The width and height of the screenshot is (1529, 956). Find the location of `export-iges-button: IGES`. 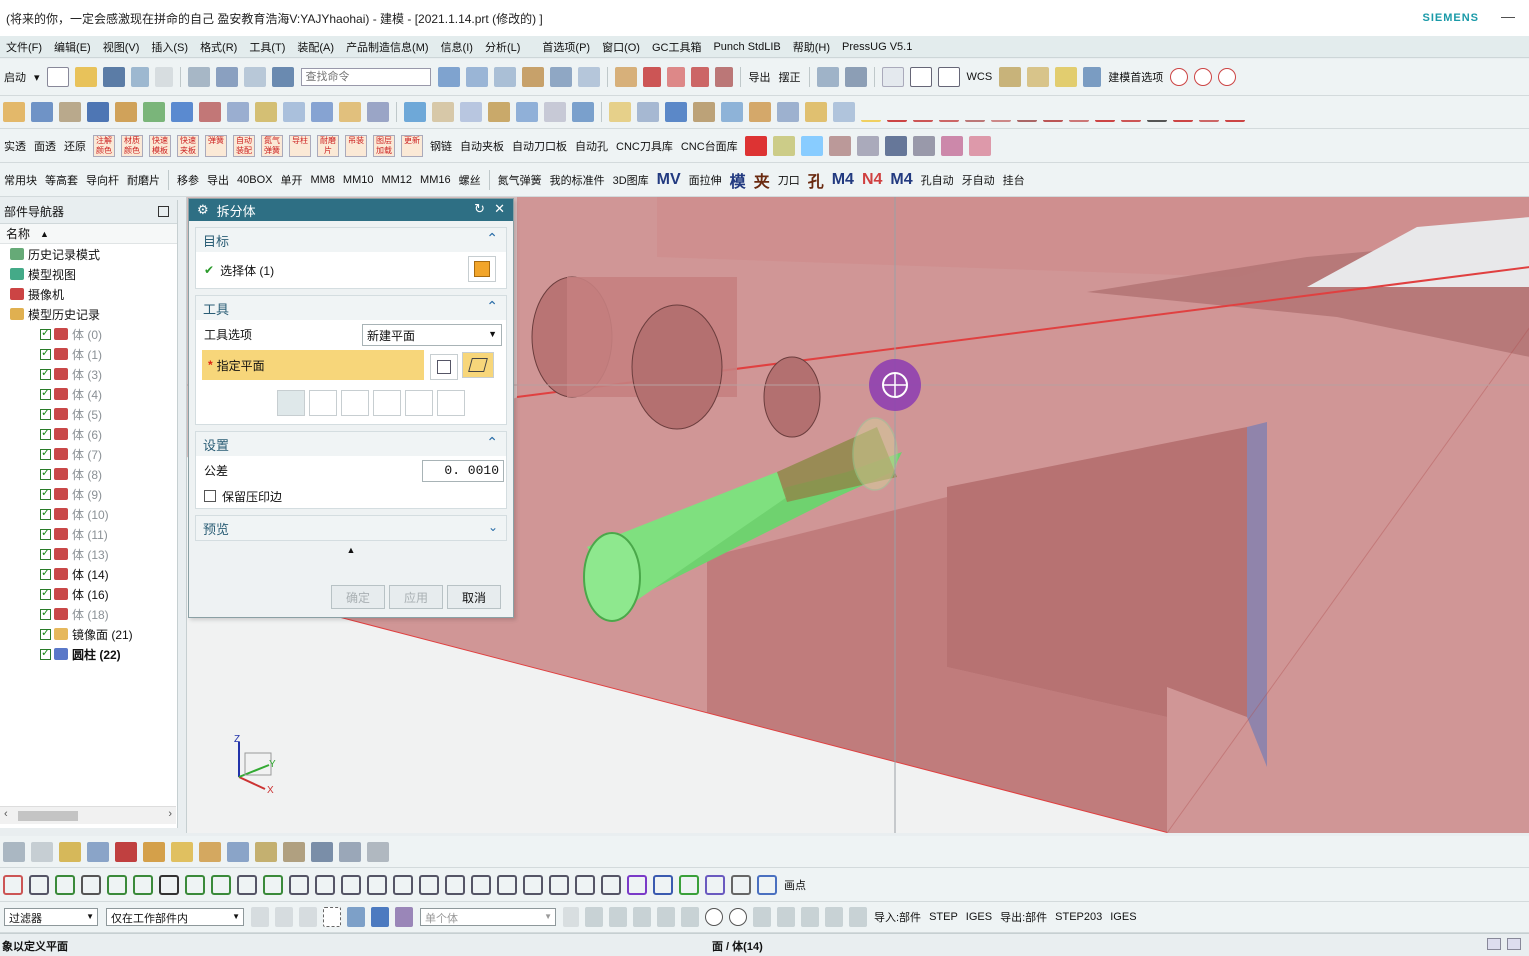

export-iges-button: IGES is located at coordinates (1123, 917).